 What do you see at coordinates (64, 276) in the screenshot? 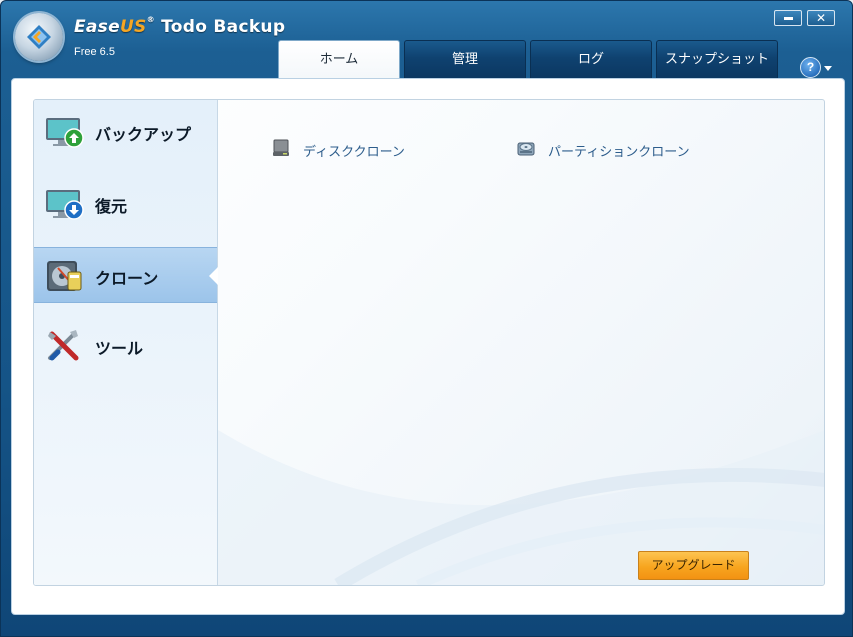
I see `clone-disk-icon` at bounding box center [64, 276].